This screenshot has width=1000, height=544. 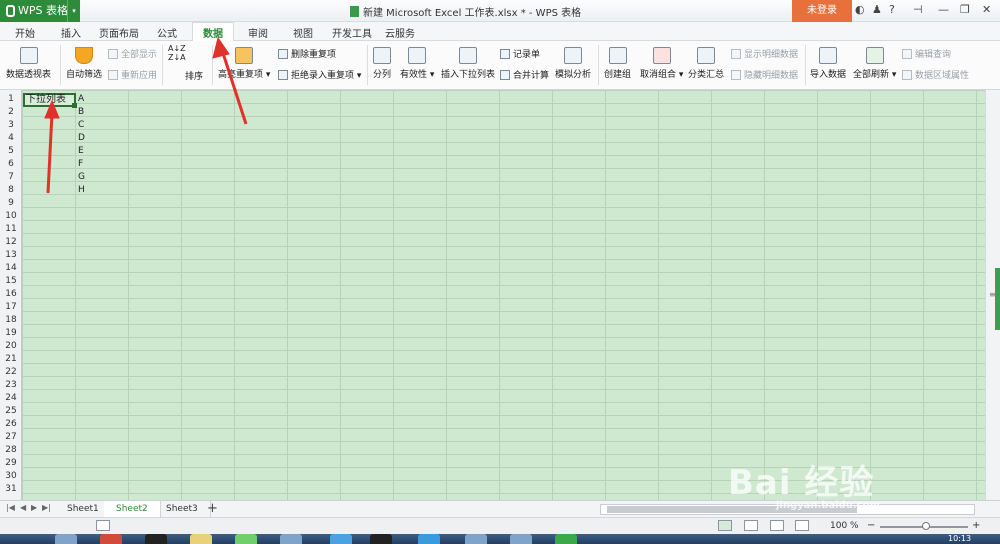 I want to click on row-number: 18, so click(x=11, y=320).